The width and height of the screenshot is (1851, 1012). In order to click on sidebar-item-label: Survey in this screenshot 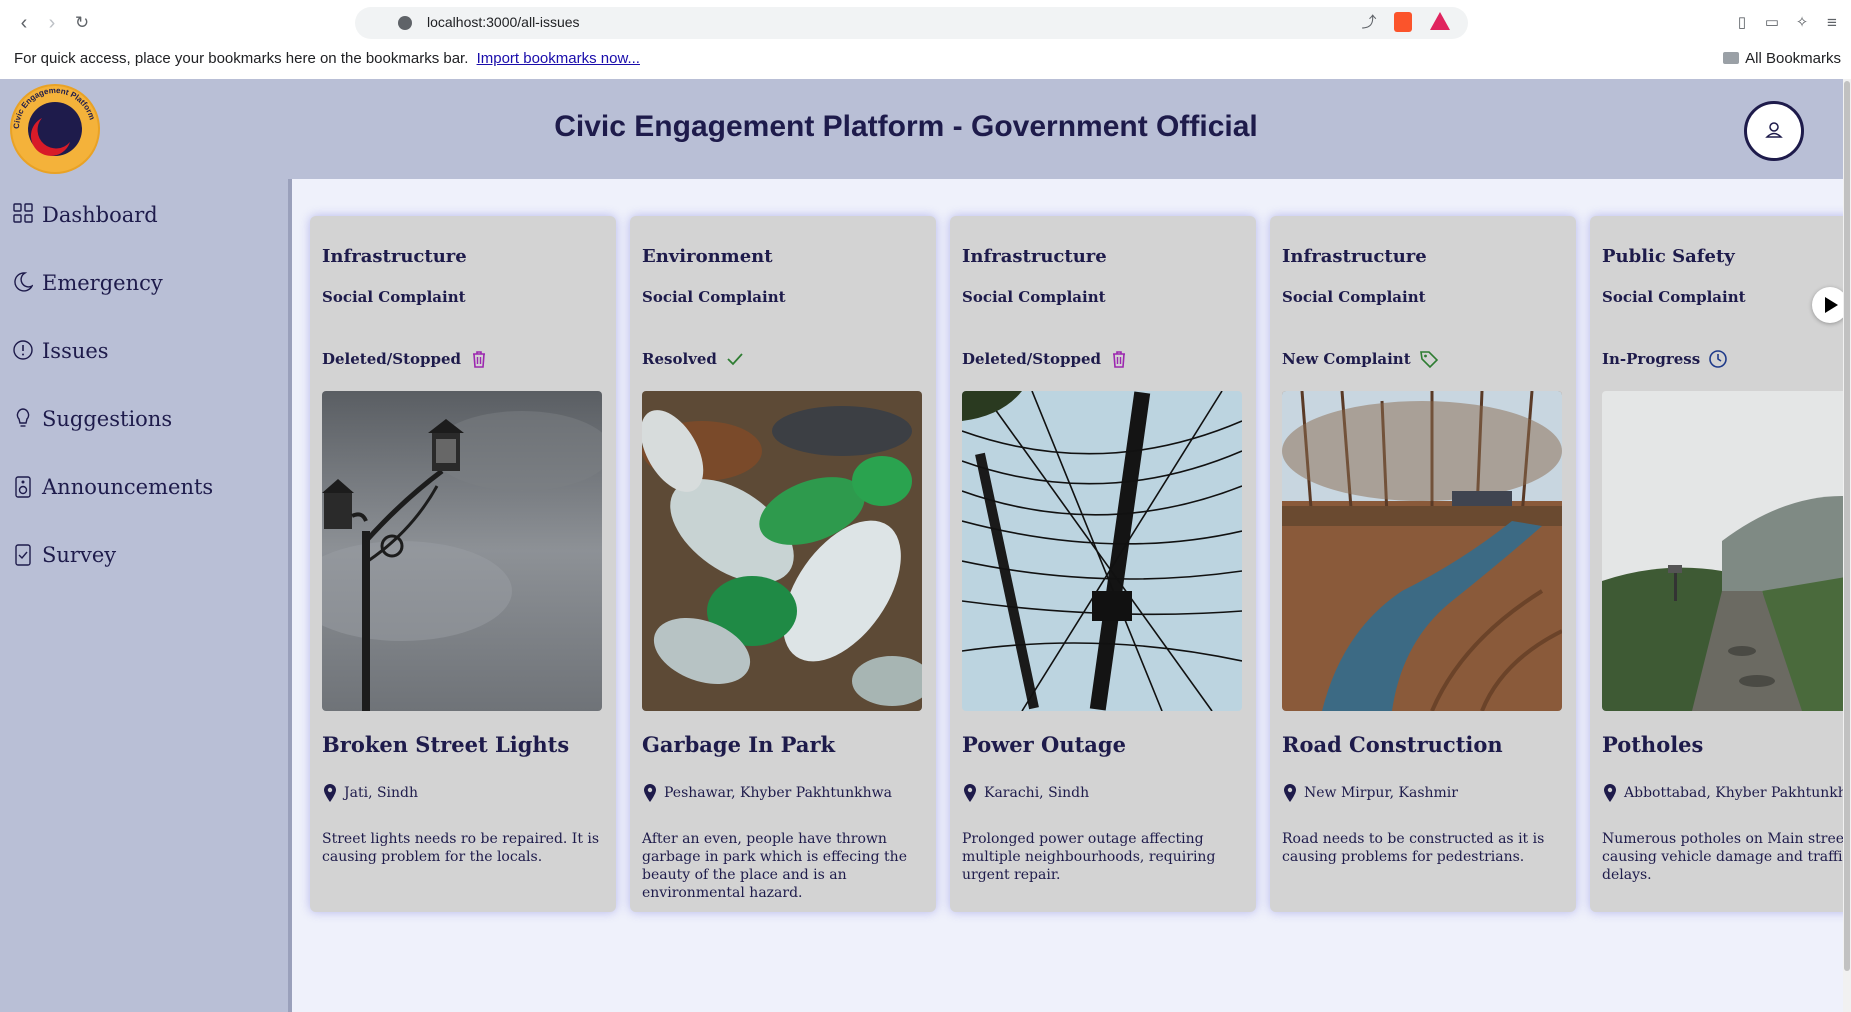, I will do `click(79, 555)`.